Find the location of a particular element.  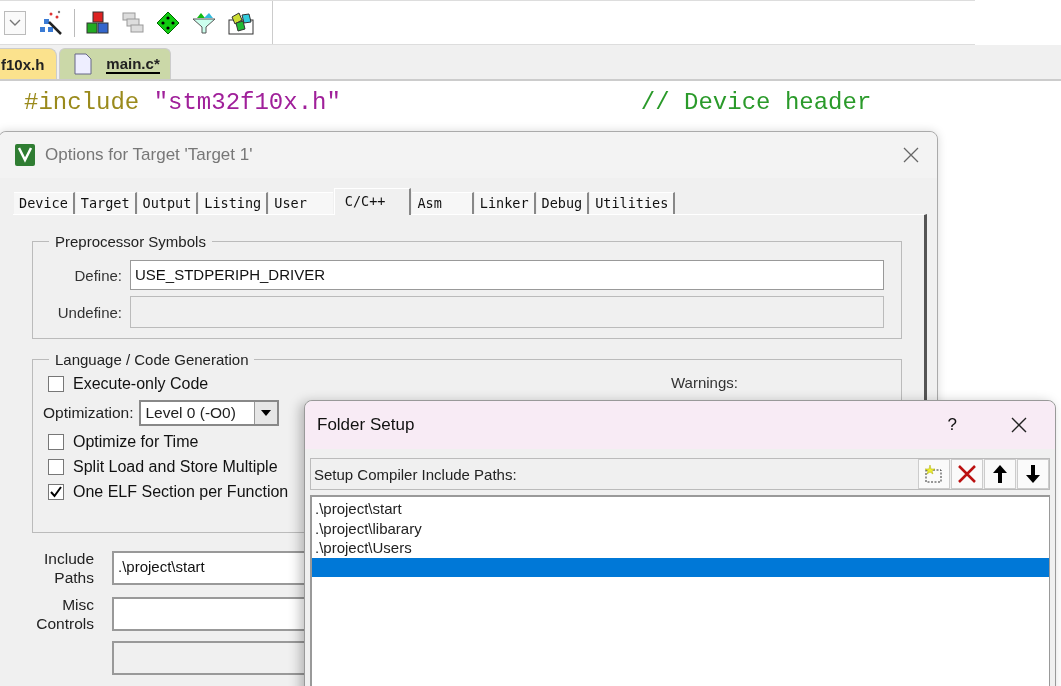

tab: User is located at coordinates (301, 203).